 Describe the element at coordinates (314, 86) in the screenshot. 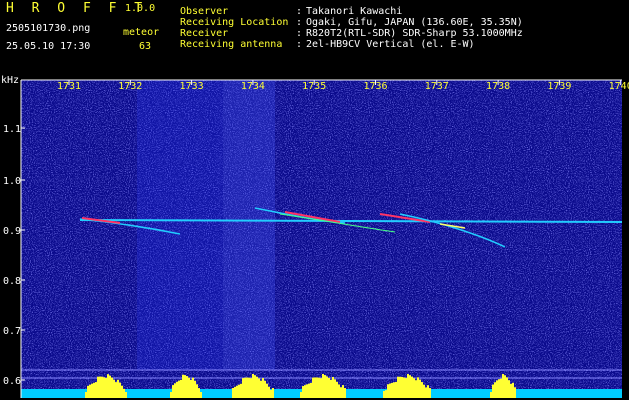

I see `x-tick-label: 1735` at that location.